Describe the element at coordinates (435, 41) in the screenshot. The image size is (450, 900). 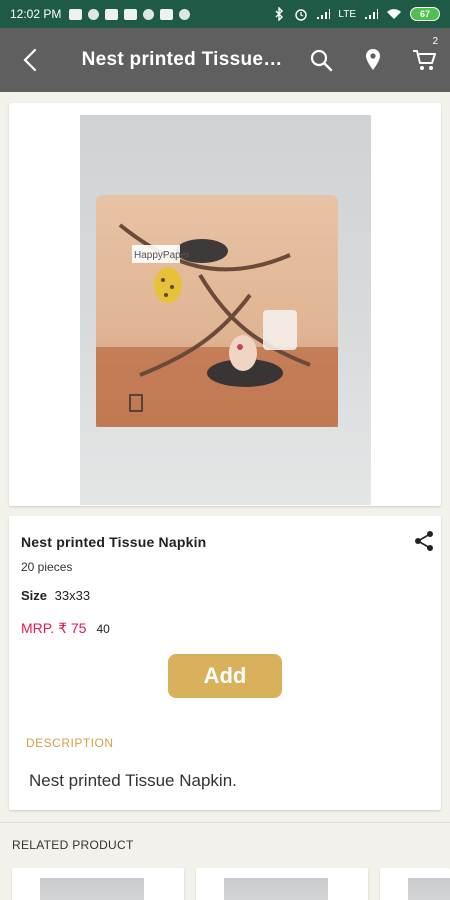
I see `cart-count-badge: 2` at that location.